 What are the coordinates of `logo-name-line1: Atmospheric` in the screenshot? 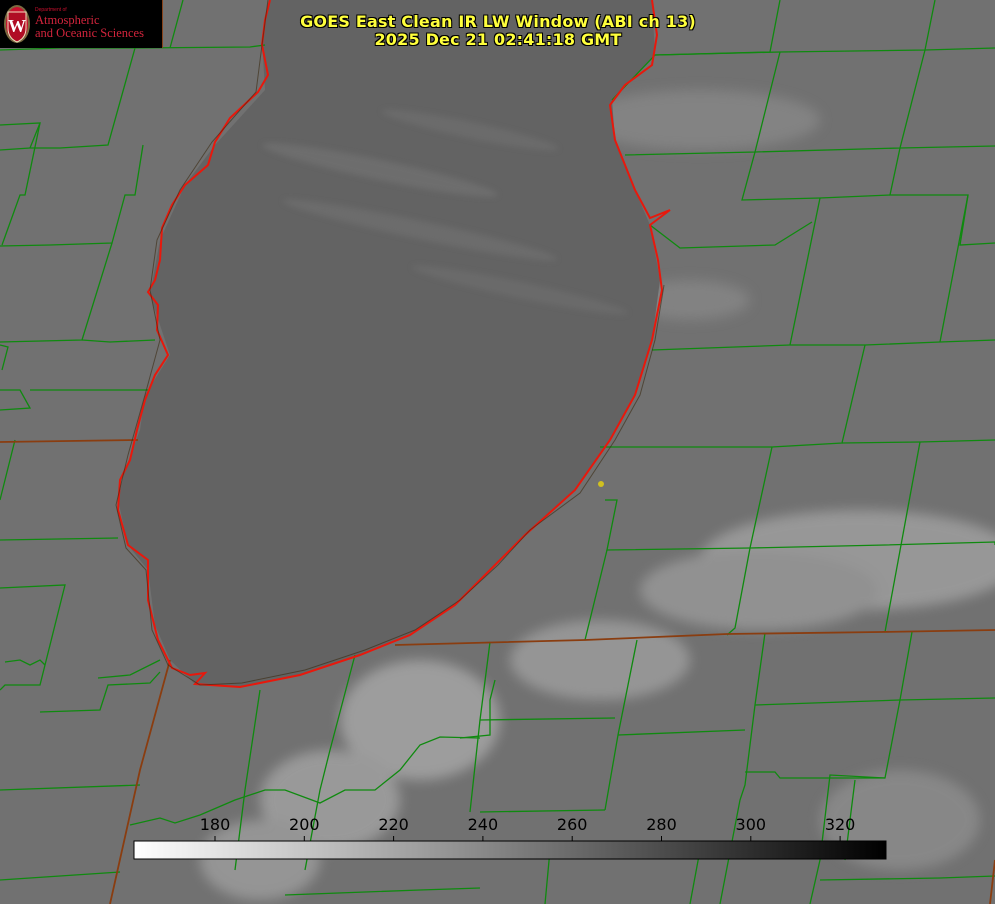 It's located at (67, 19).